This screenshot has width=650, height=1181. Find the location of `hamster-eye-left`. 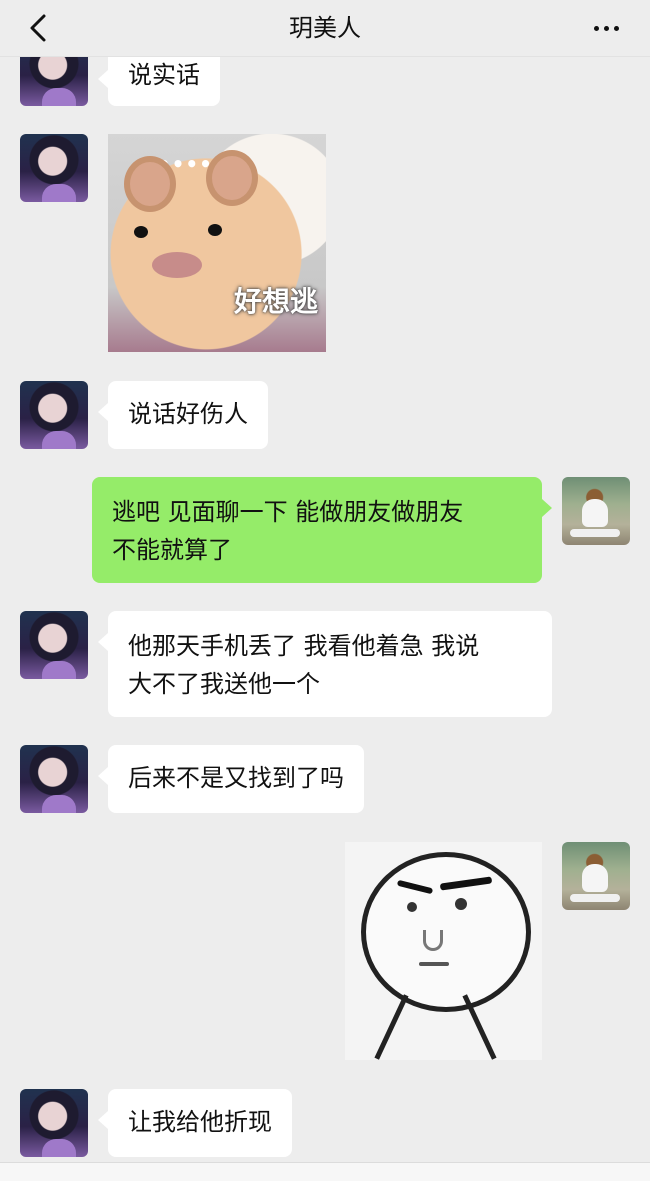

hamster-eye-left is located at coordinates (141, 232).